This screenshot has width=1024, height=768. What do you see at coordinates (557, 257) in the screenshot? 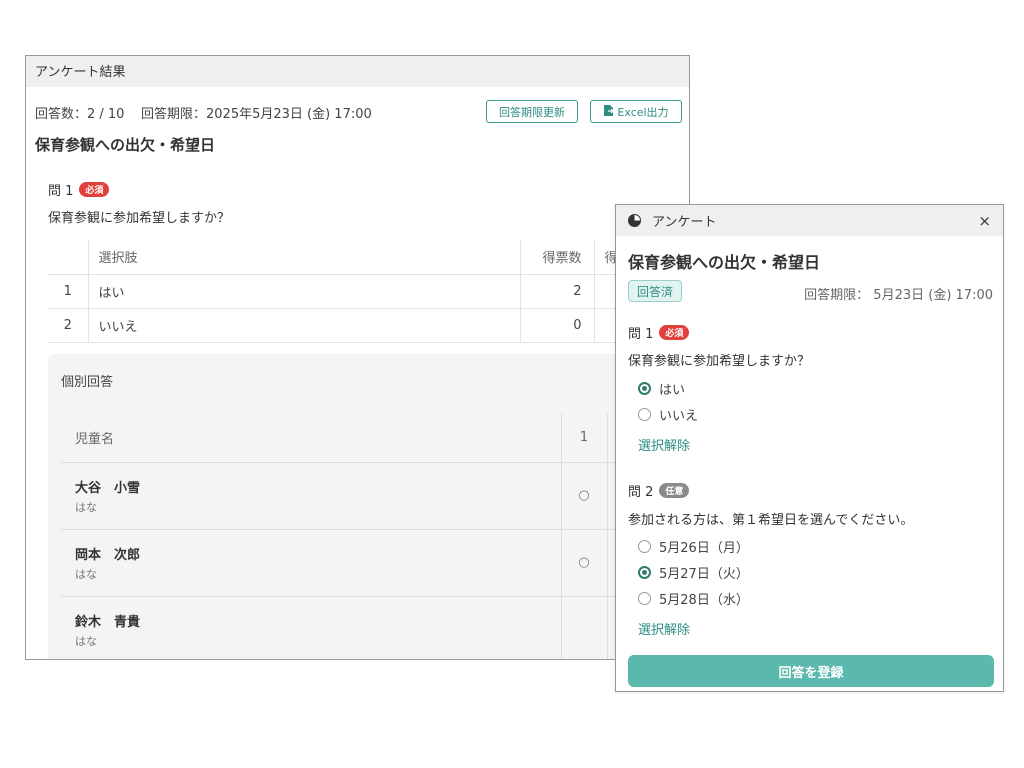
I see `header-votes: 得票数` at bounding box center [557, 257].